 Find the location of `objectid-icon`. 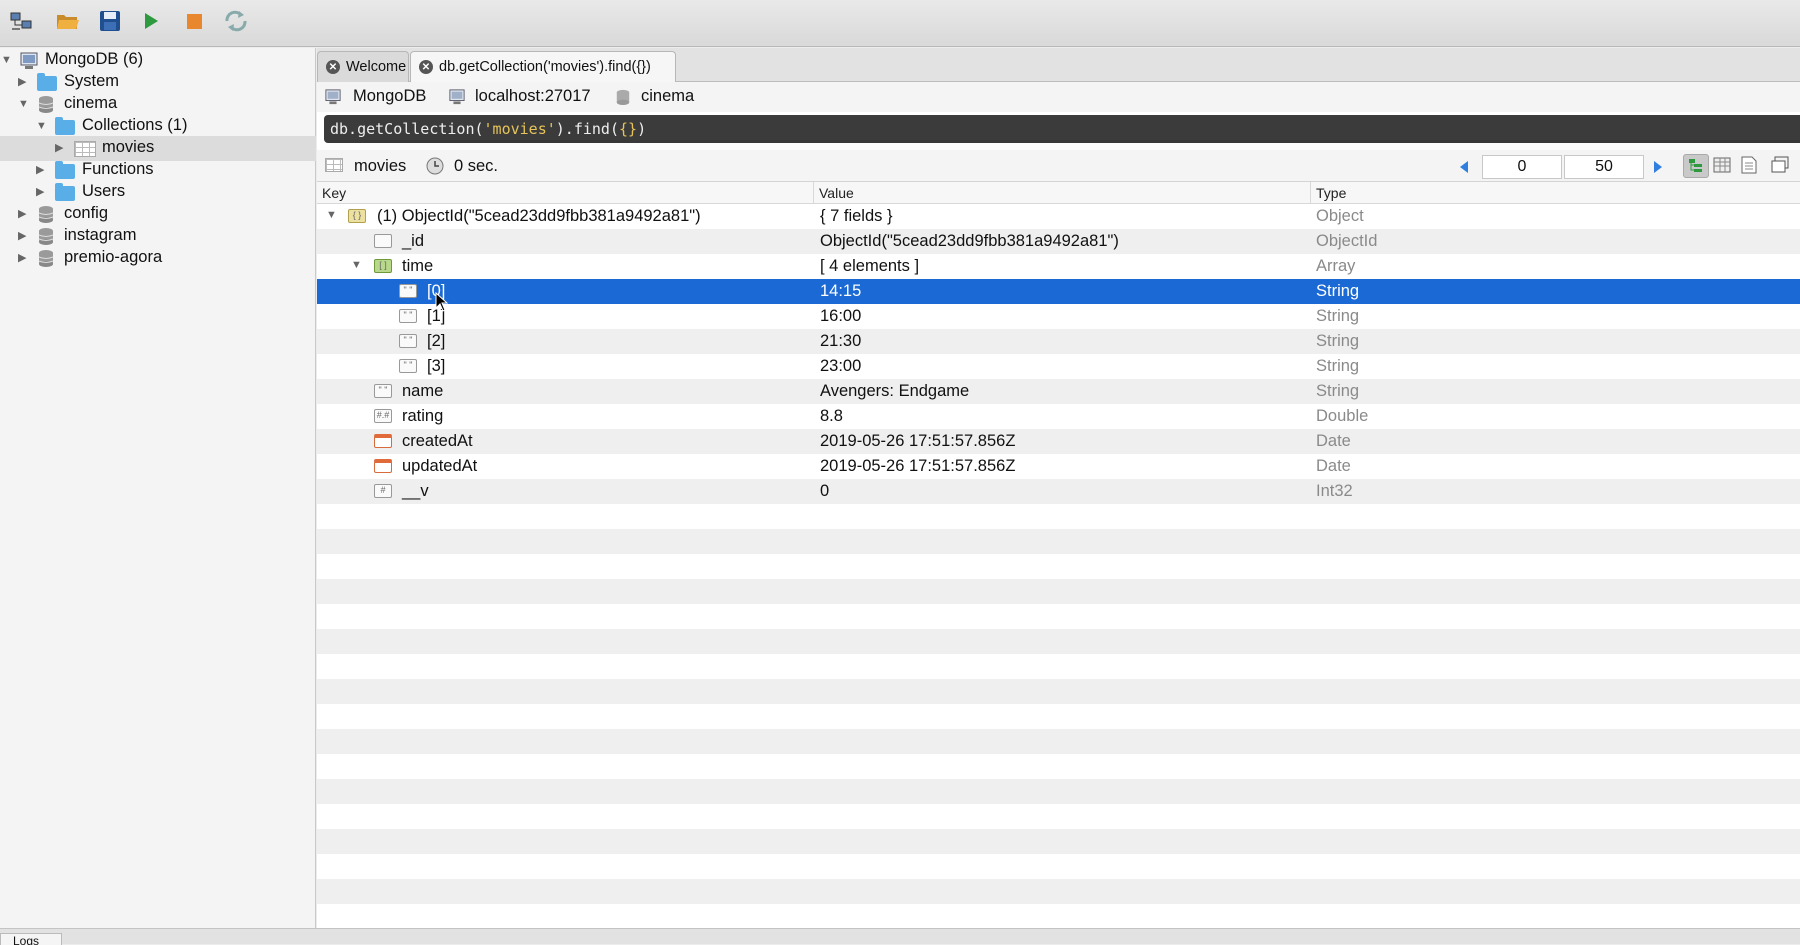

objectid-icon is located at coordinates (383, 241).